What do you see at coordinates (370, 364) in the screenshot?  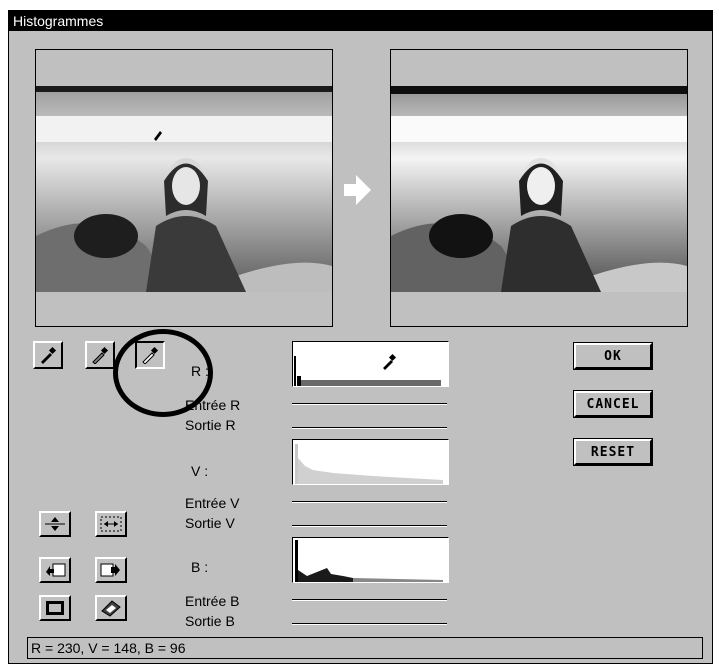 I see `red-histogram` at bounding box center [370, 364].